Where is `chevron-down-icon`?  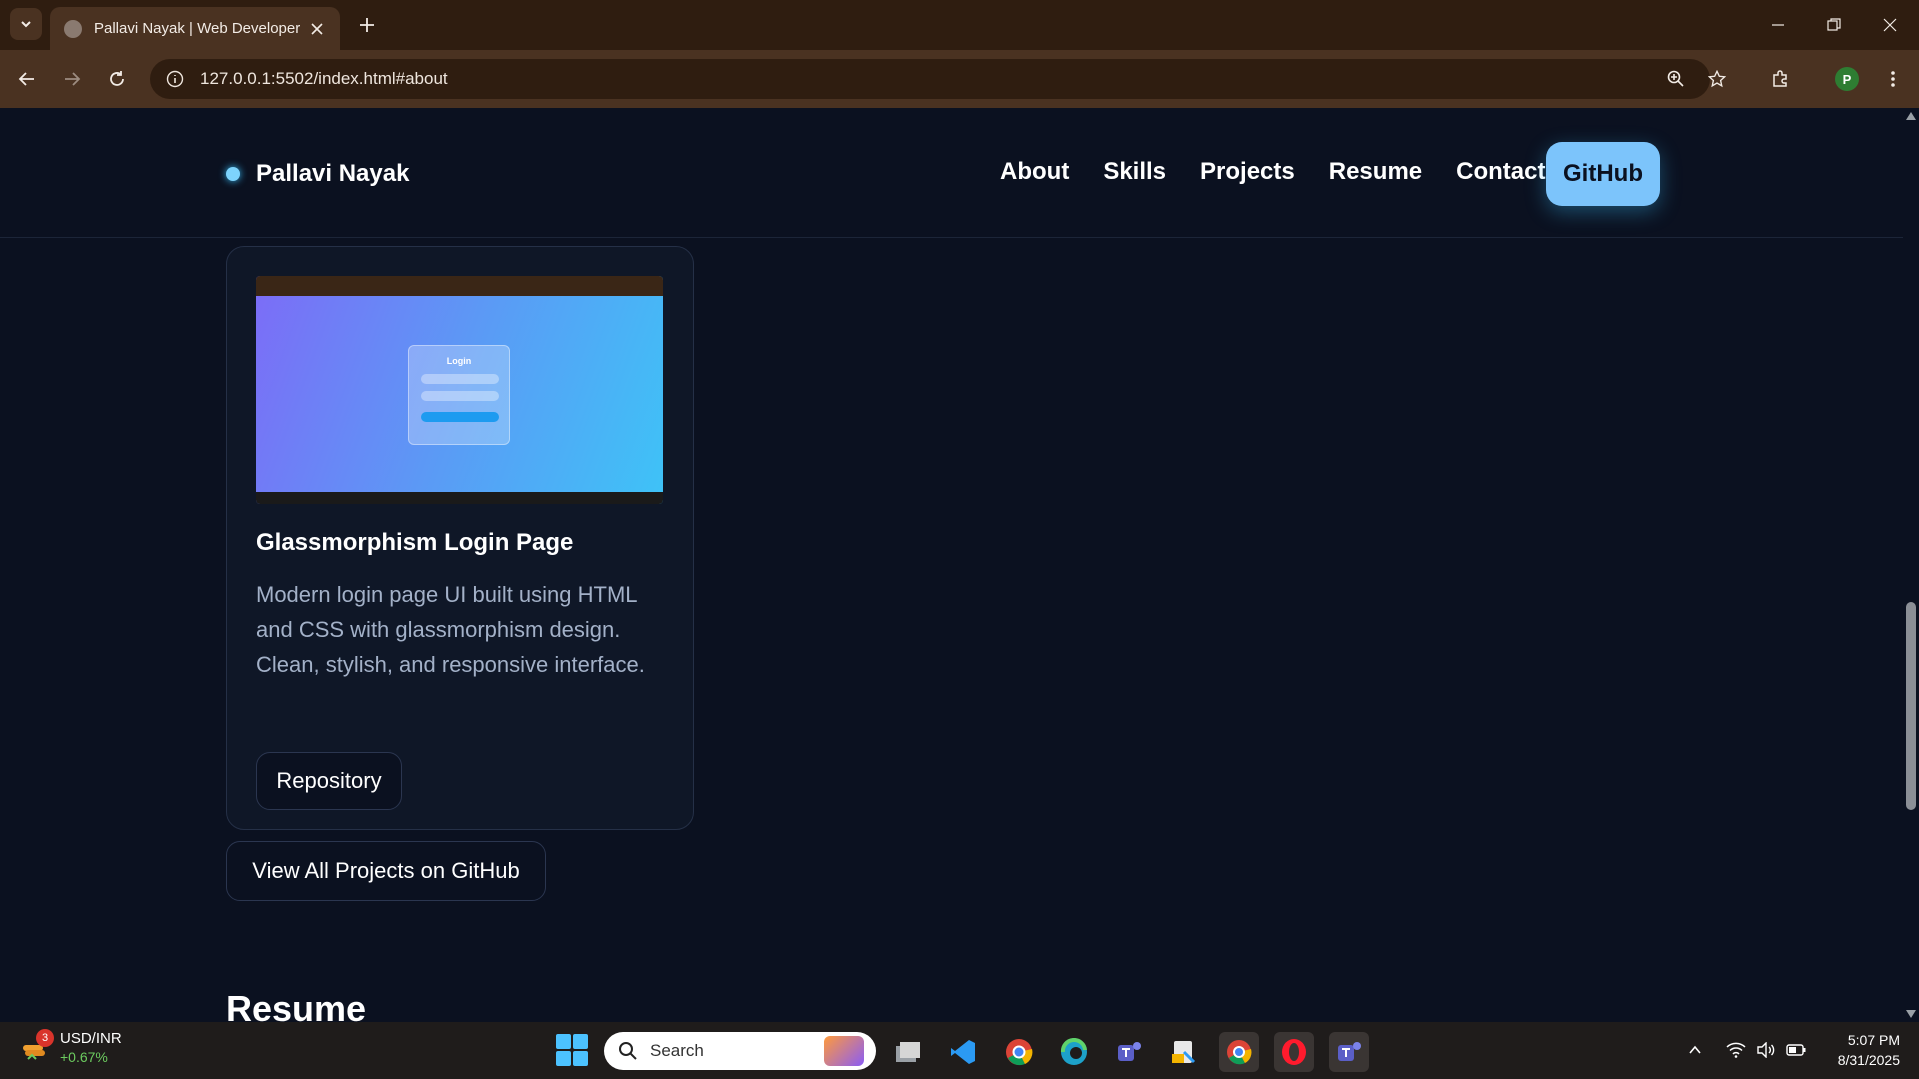
chevron-down-icon is located at coordinates (26, 24).